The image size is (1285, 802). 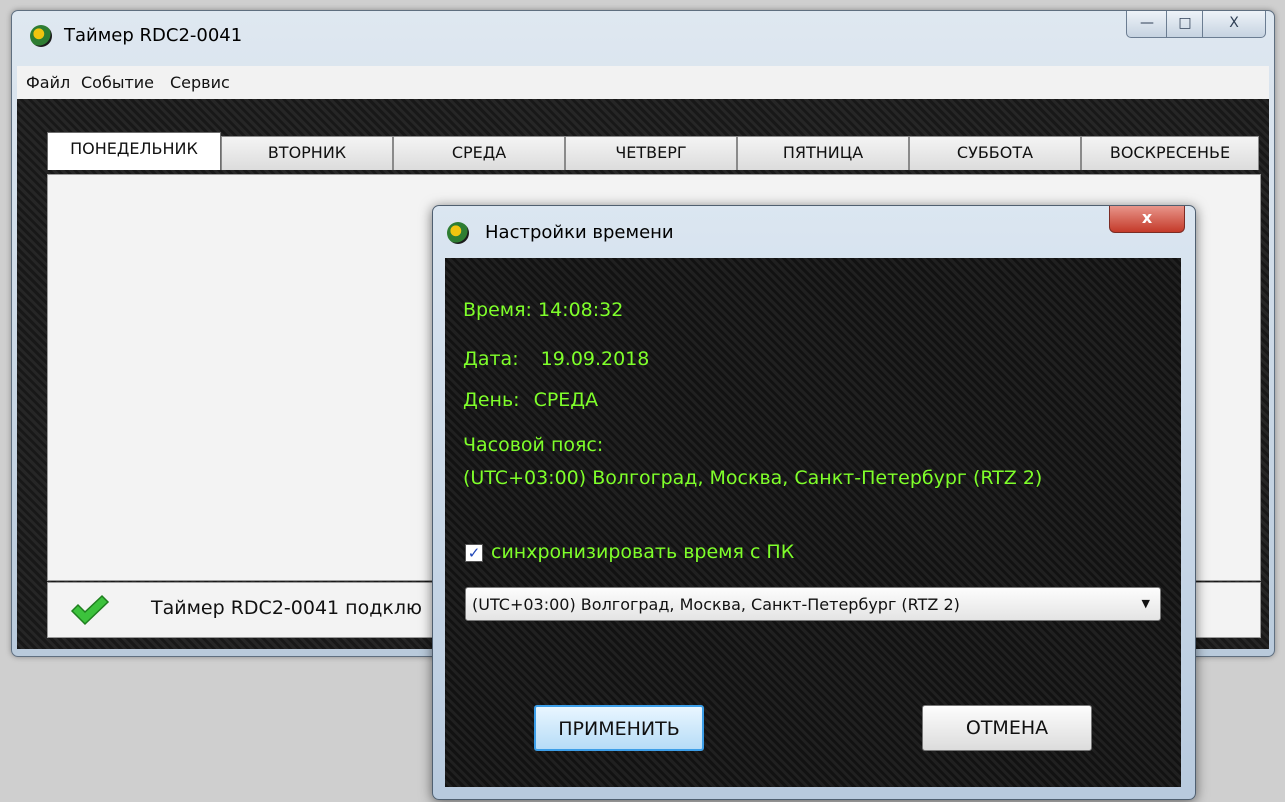 What do you see at coordinates (153, 35) in the screenshot?
I see `window-title: Таймер RDC2-0041` at bounding box center [153, 35].